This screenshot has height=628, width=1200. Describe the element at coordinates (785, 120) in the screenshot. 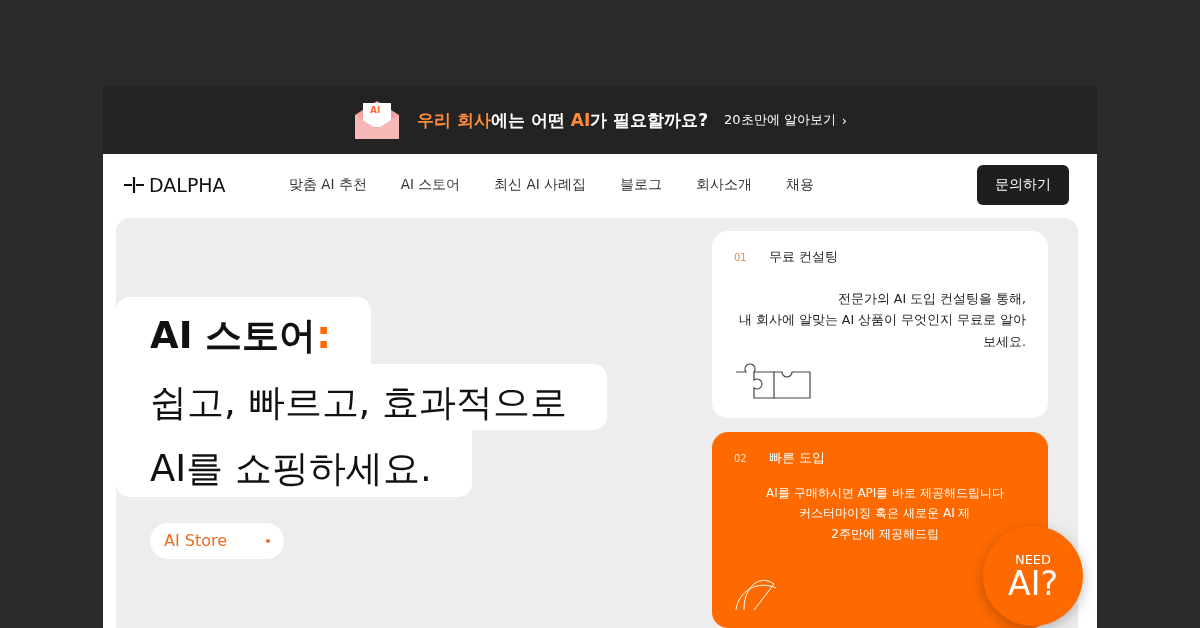

I see `banner-link: 20초만에 알아보기 ›` at that location.